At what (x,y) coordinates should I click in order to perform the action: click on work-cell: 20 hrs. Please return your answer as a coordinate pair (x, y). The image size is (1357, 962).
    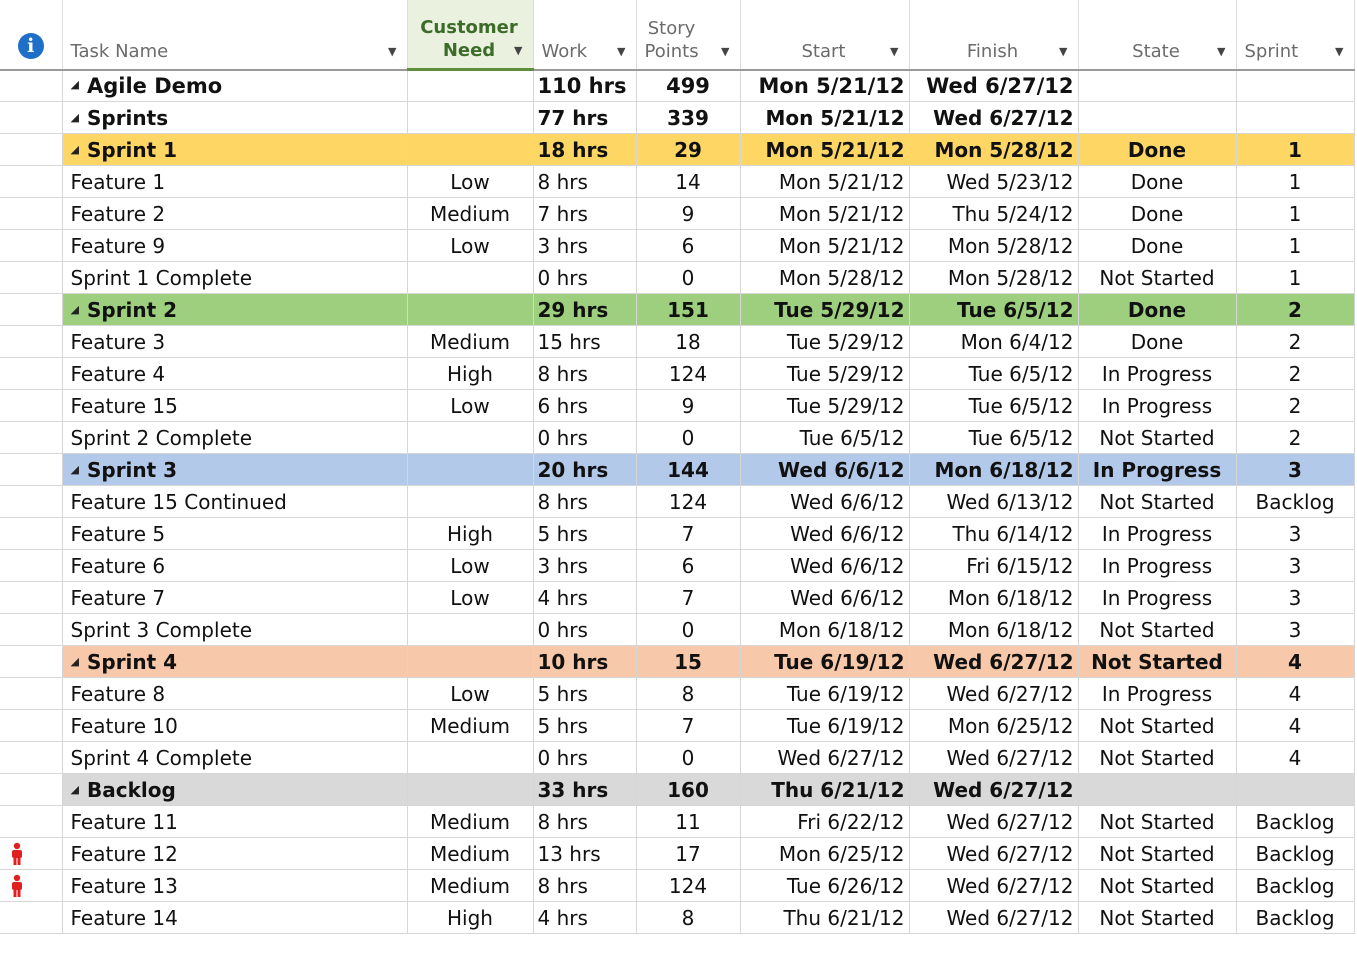
    Looking at the image, I should click on (585, 469).